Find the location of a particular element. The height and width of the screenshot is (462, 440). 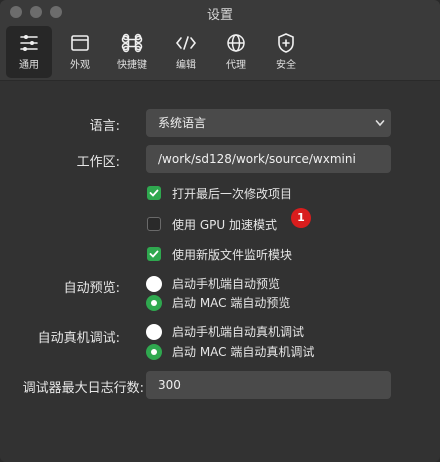

open-last-project-label: 打开最后一次修改项目 is located at coordinates (232, 194).